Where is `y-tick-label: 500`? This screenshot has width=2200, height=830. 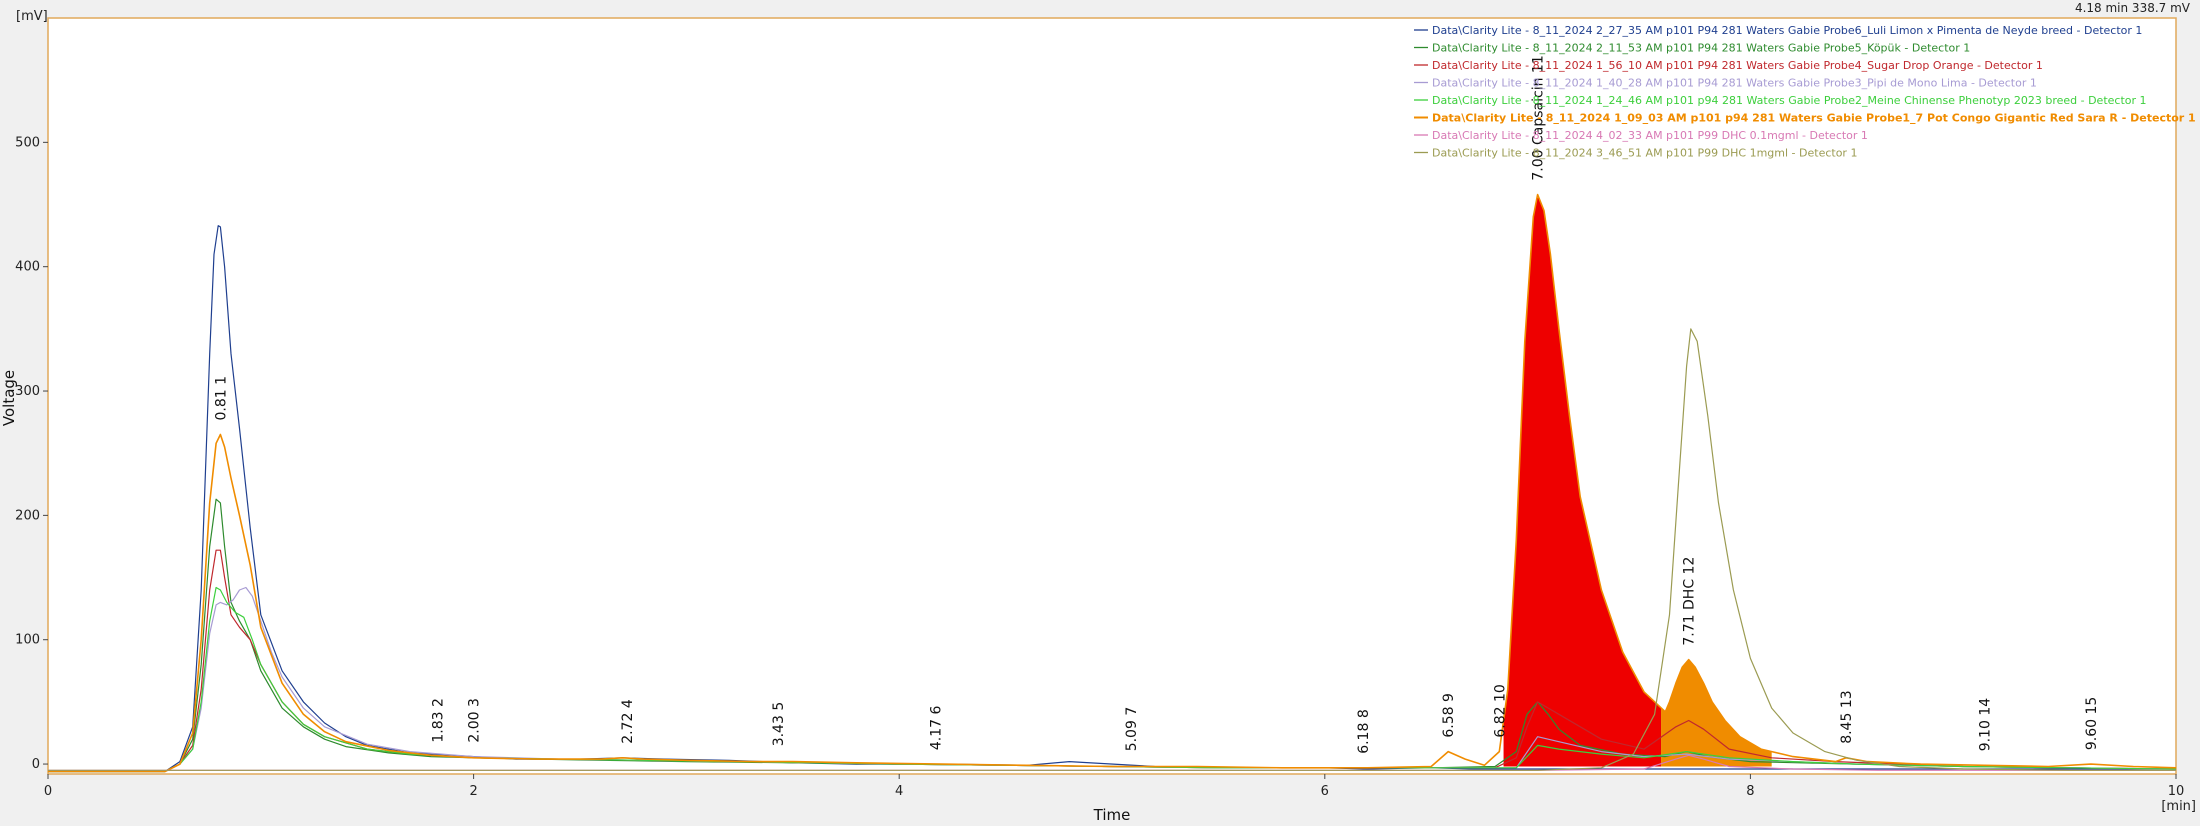
y-tick-label: 500 is located at coordinates (27, 142).